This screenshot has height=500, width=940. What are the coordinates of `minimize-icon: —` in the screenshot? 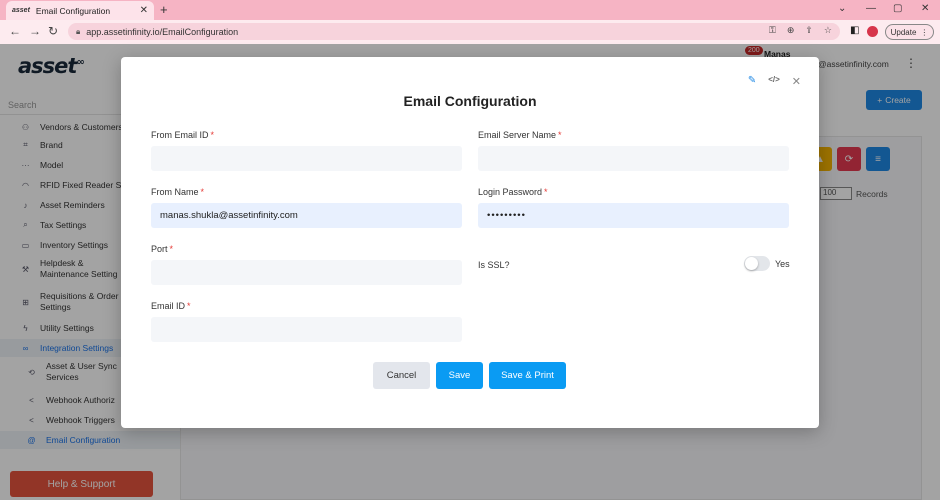 It's located at (871, 8).